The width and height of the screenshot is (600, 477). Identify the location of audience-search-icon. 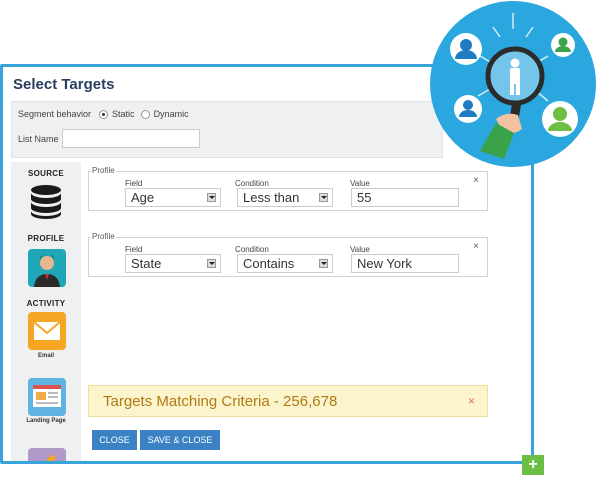
(513, 84).